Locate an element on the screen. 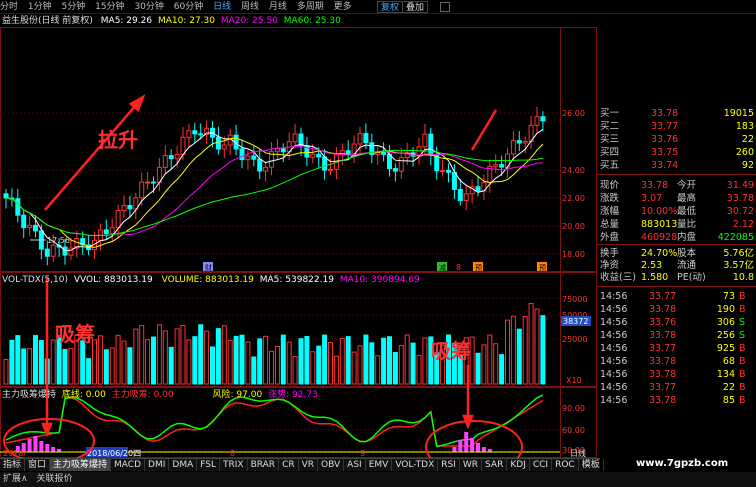  indicator-tab: VR is located at coordinates (309, 465).